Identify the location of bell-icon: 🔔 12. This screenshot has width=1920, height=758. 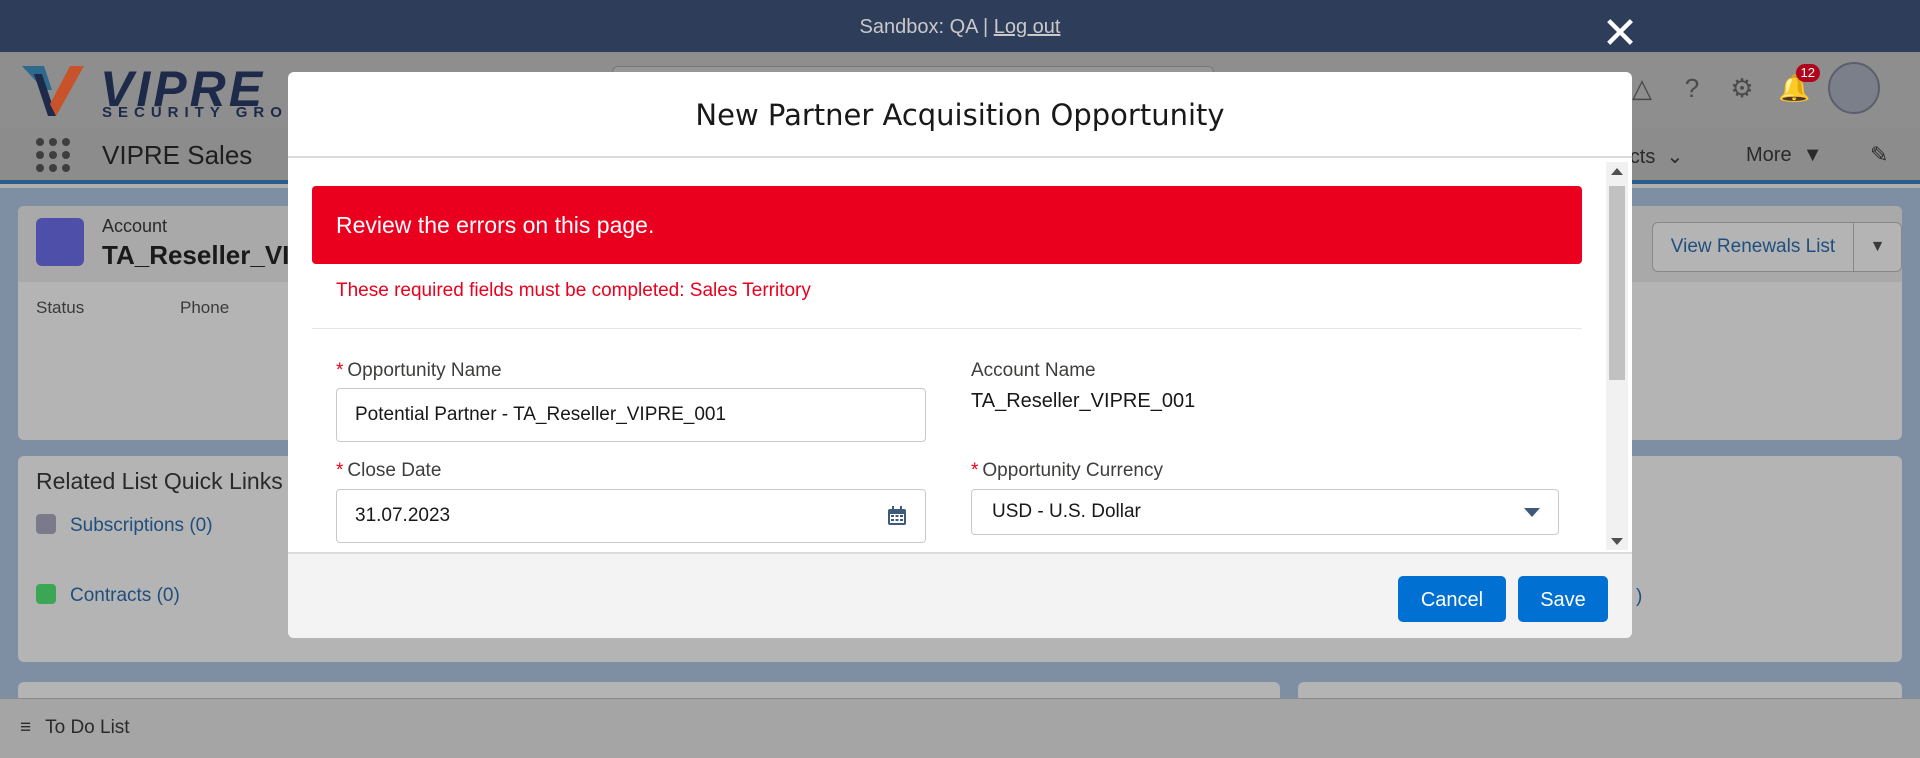
(1799, 83).